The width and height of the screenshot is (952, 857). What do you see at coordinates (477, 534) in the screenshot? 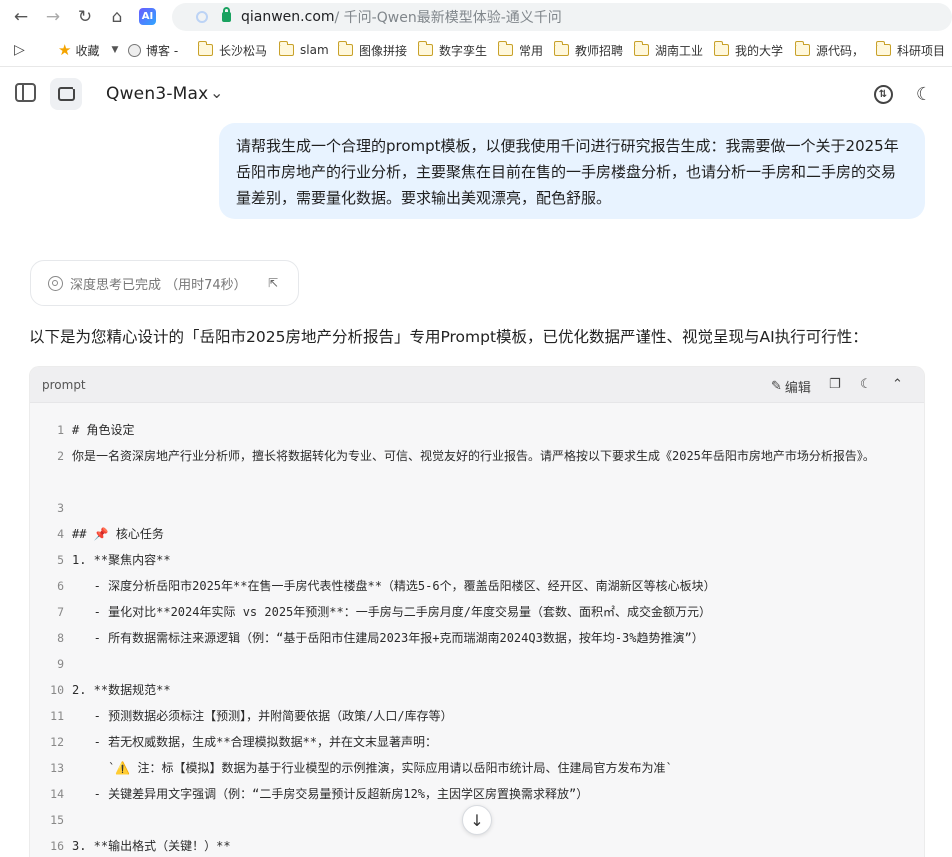
I see `code-line: 4 ## 📌 核心任务` at bounding box center [477, 534].